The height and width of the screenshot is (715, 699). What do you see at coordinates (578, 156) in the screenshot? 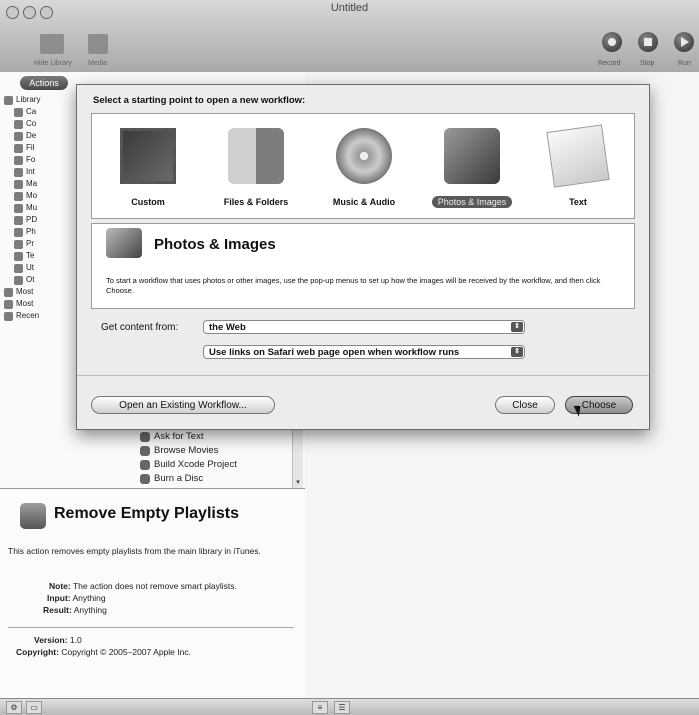
I see `text-icon` at bounding box center [578, 156].